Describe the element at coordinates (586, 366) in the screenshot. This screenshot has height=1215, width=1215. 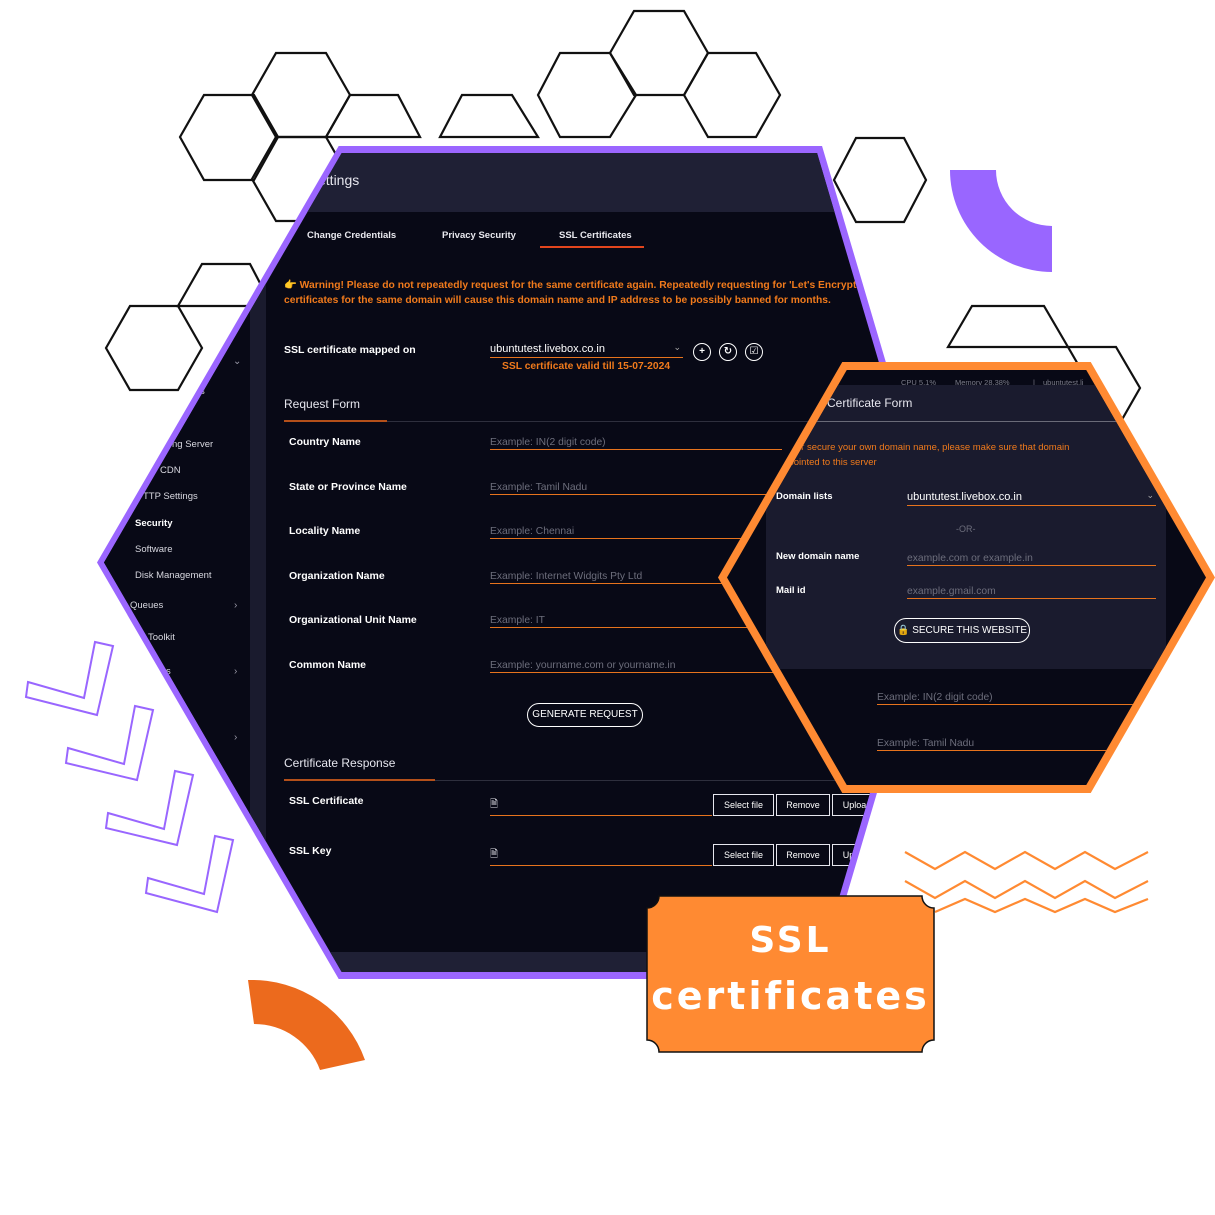
I see `ssl-validity-text: SSL certificate valid till 15-07-2024` at that location.